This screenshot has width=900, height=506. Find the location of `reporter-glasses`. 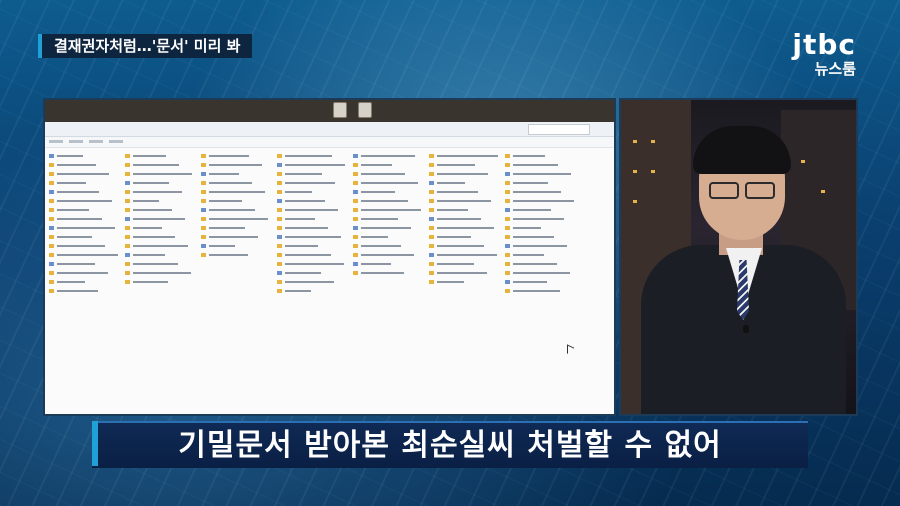

reporter-glasses is located at coordinates (742, 190).